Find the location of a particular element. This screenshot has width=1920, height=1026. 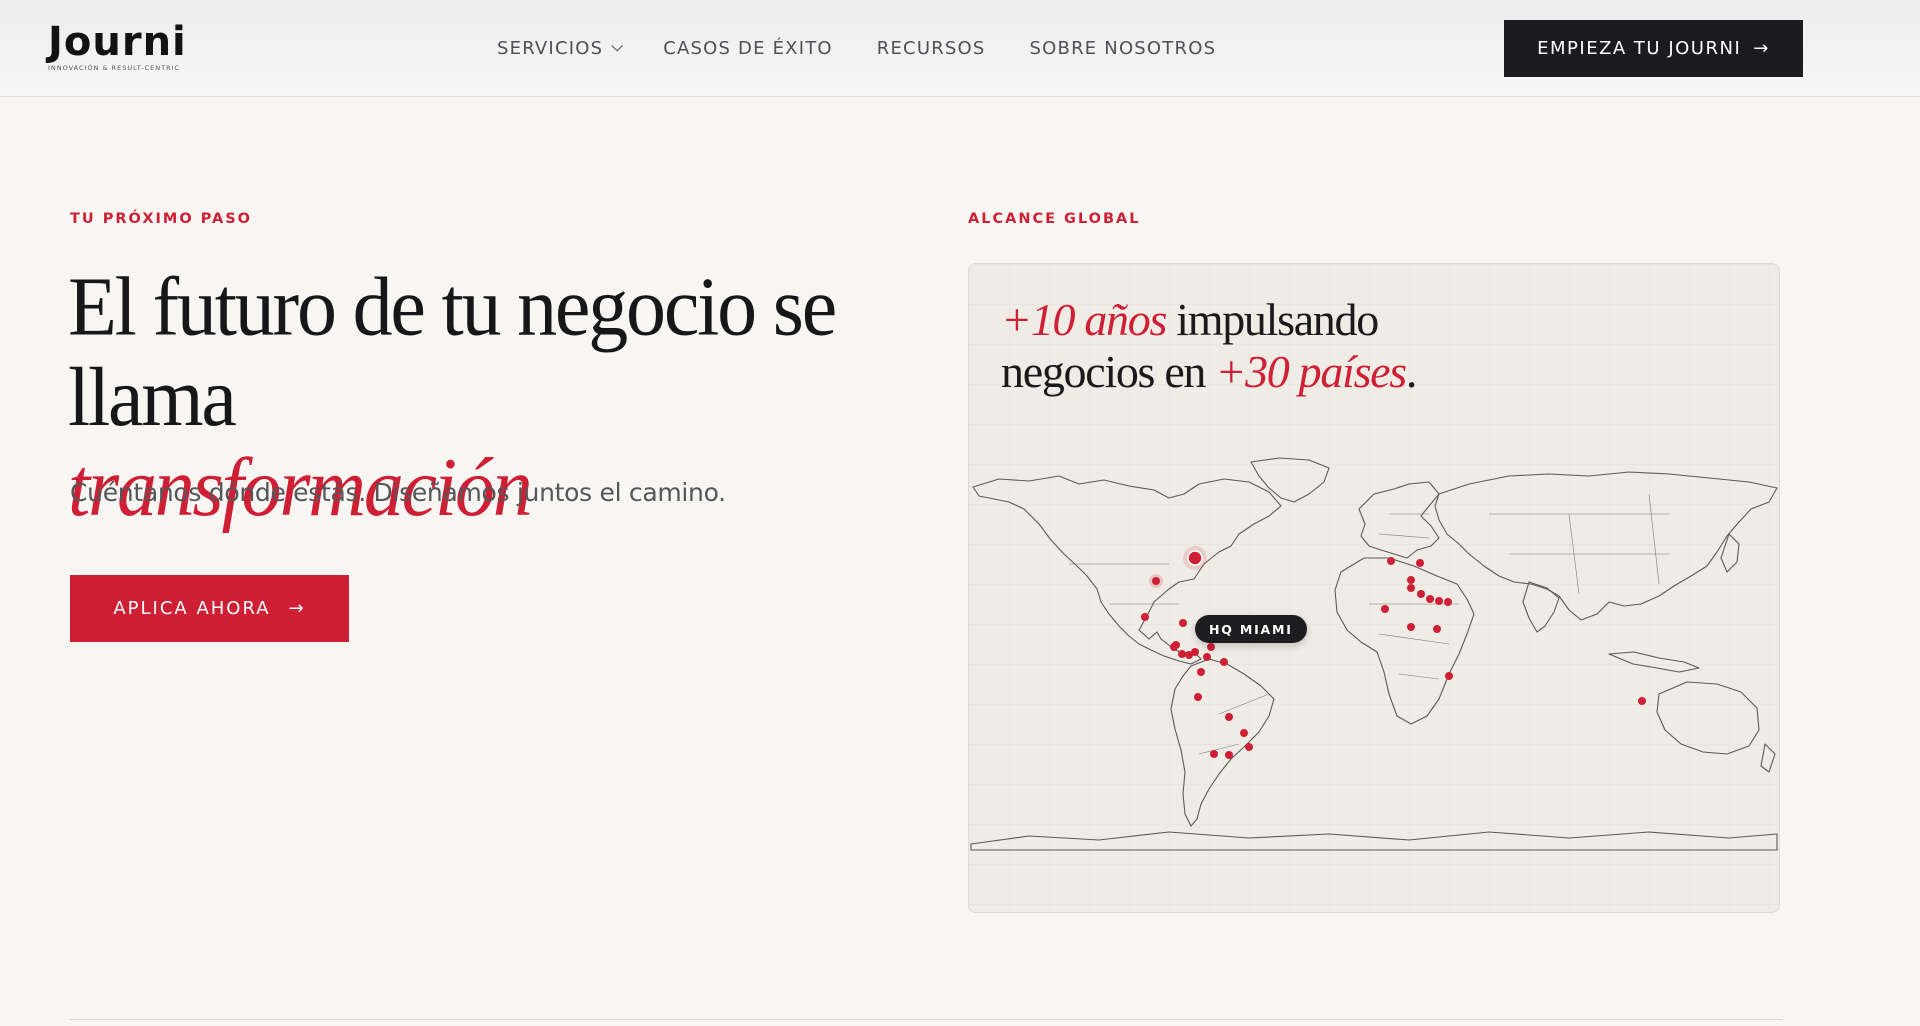

nav-item-servicios: SERVICIOS is located at coordinates (560, 48).